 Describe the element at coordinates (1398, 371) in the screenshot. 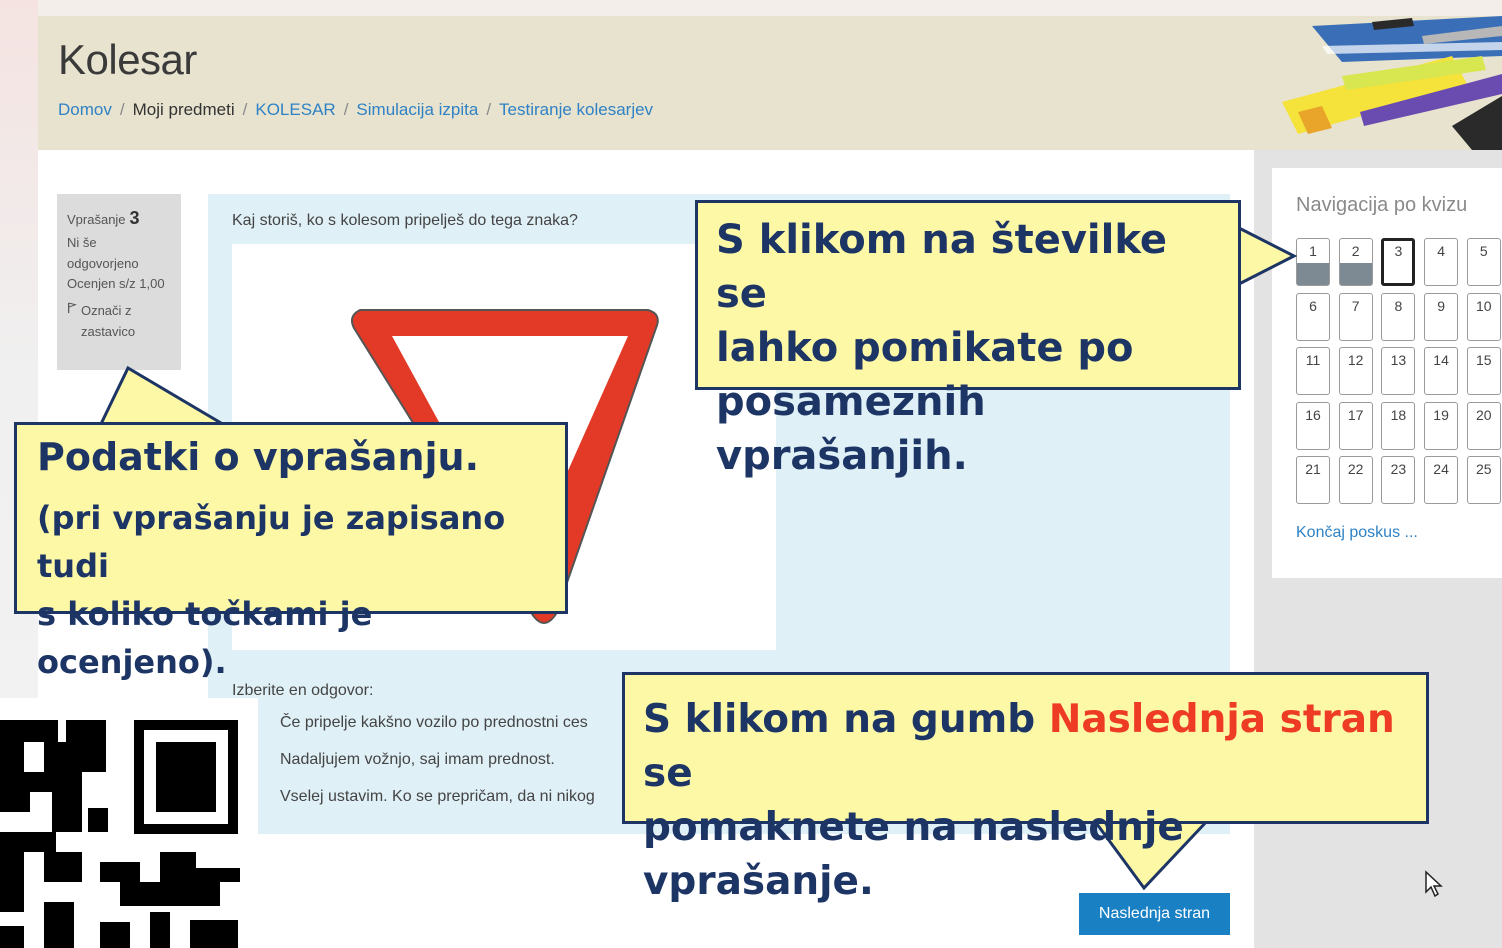

I see `quiz-nav-button-13: 13` at that location.